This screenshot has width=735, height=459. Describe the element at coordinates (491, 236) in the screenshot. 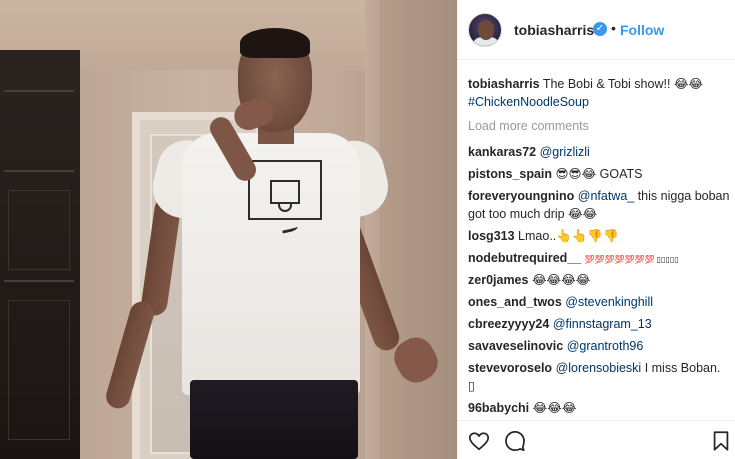

I see `comment-username: losg313` at that location.